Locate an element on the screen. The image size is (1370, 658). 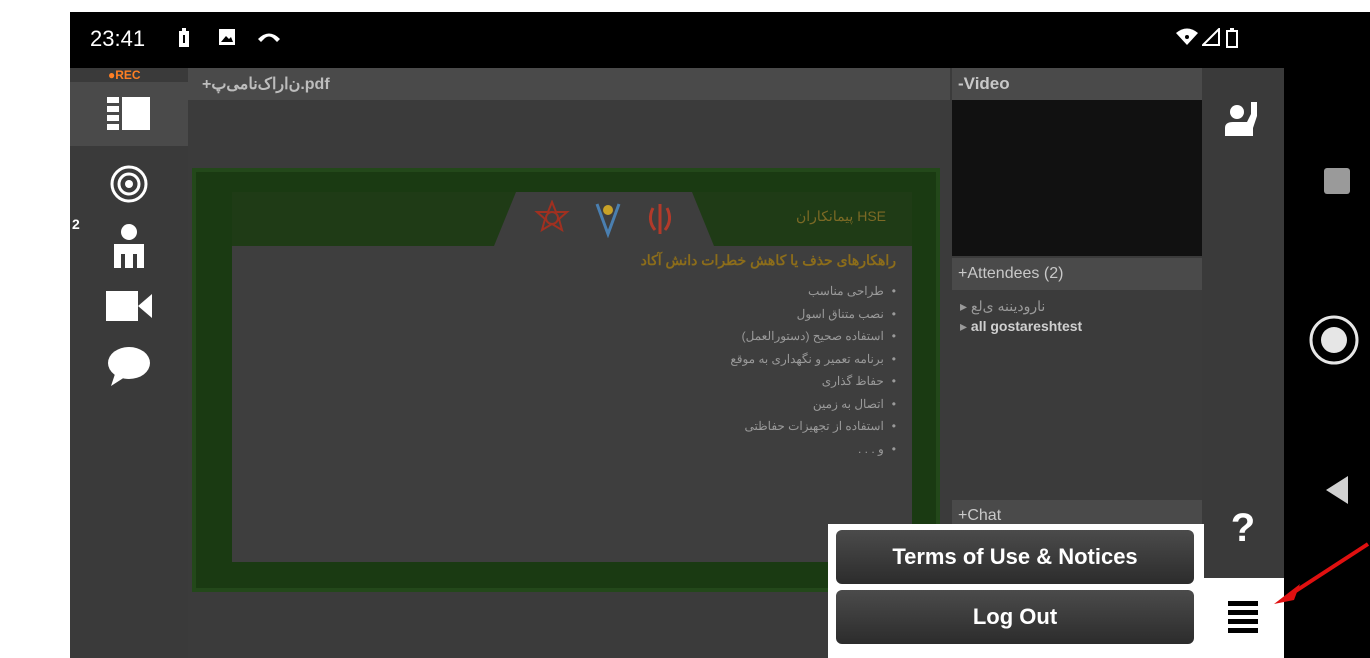
home-button is located at coordinates (1334, 342).